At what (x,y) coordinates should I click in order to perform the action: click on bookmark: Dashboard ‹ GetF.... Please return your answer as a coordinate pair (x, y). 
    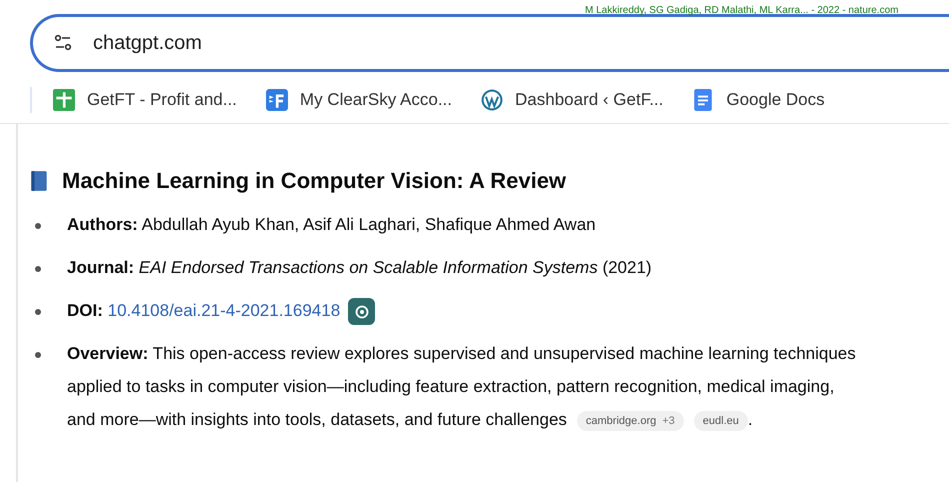
    Looking at the image, I should click on (572, 100).